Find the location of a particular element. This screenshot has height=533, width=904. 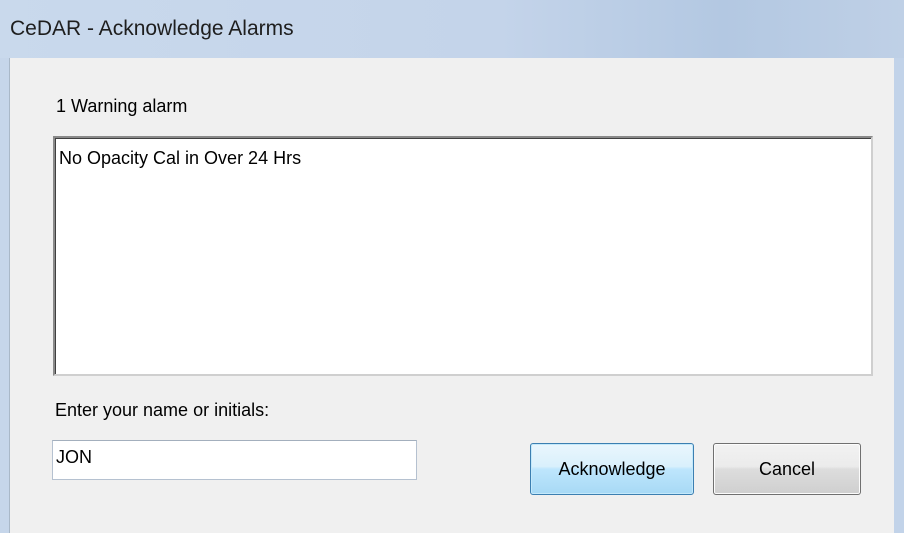

name-input is located at coordinates (234, 460).